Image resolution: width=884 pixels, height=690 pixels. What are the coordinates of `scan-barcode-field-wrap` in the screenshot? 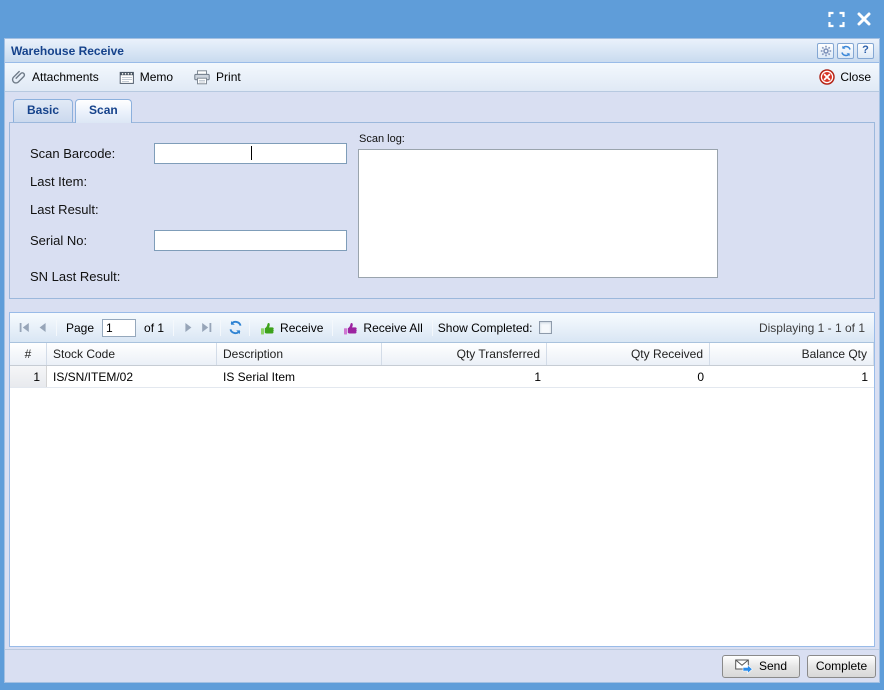 It's located at (250, 153).